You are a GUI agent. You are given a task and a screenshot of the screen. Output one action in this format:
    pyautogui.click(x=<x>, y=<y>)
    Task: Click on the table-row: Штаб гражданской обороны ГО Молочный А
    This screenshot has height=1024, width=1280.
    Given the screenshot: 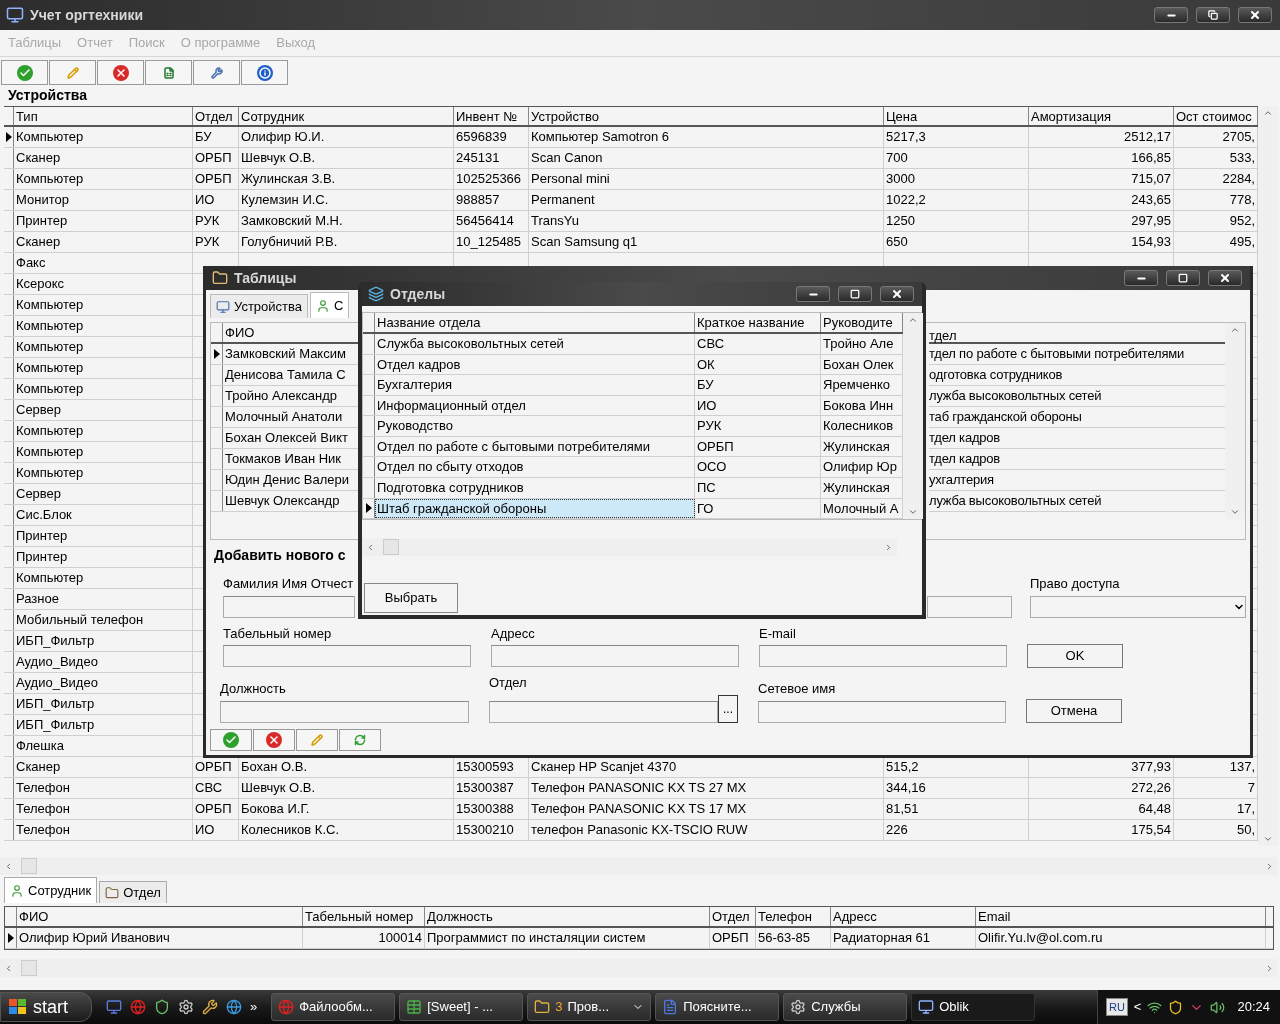 What is the action you would take?
    pyautogui.click(x=633, y=509)
    